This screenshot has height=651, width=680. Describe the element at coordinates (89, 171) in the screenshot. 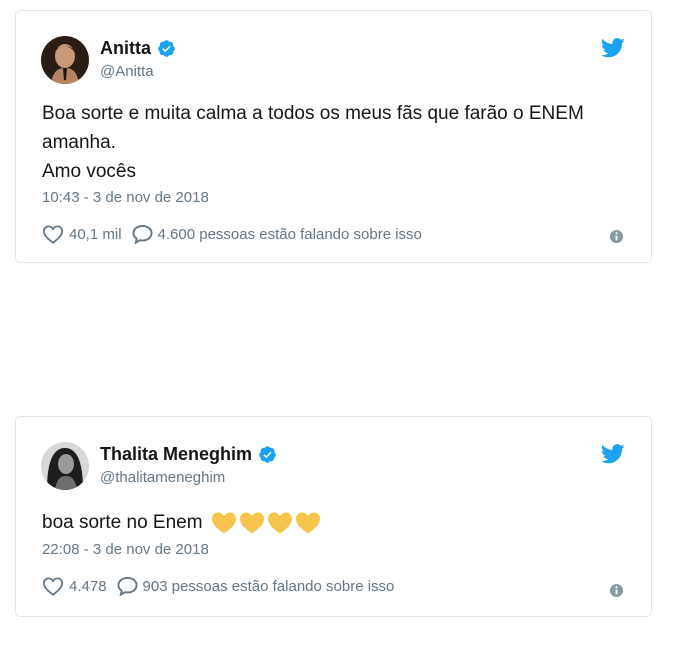

I see `tweet-text-line: Amo vocês` at that location.